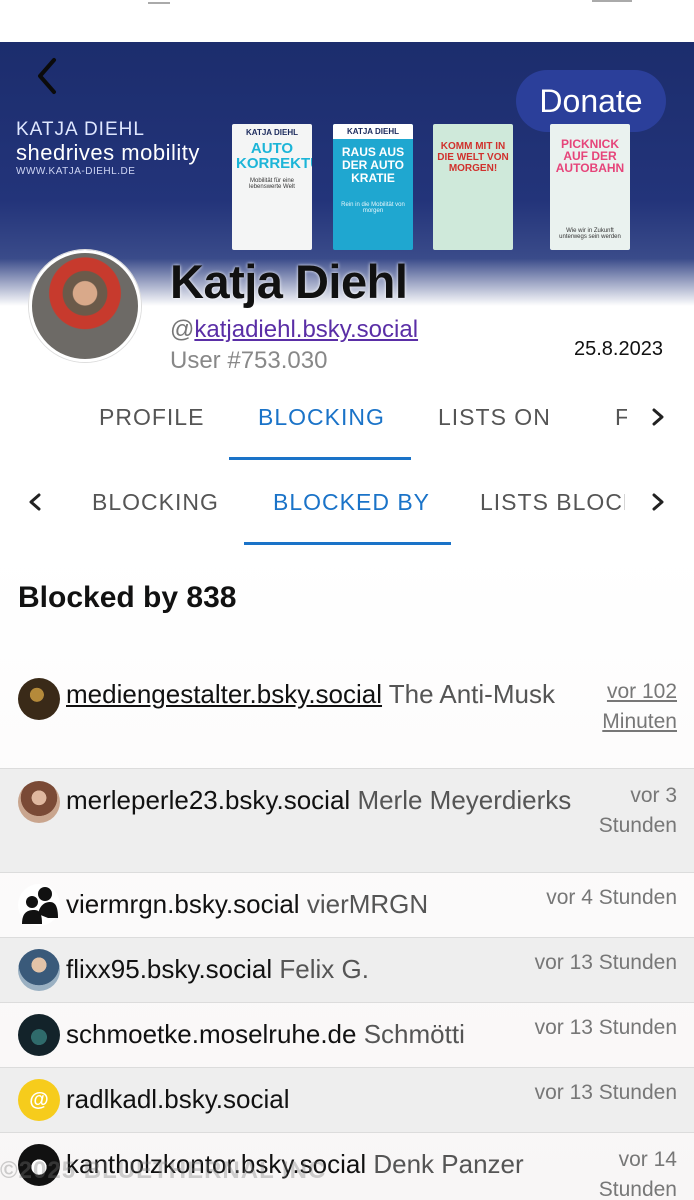 This screenshot has width=694, height=1200. What do you see at coordinates (80, 129) in the screenshot?
I see `brand-name: KATJA DIEHL` at bounding box center [80, 129].